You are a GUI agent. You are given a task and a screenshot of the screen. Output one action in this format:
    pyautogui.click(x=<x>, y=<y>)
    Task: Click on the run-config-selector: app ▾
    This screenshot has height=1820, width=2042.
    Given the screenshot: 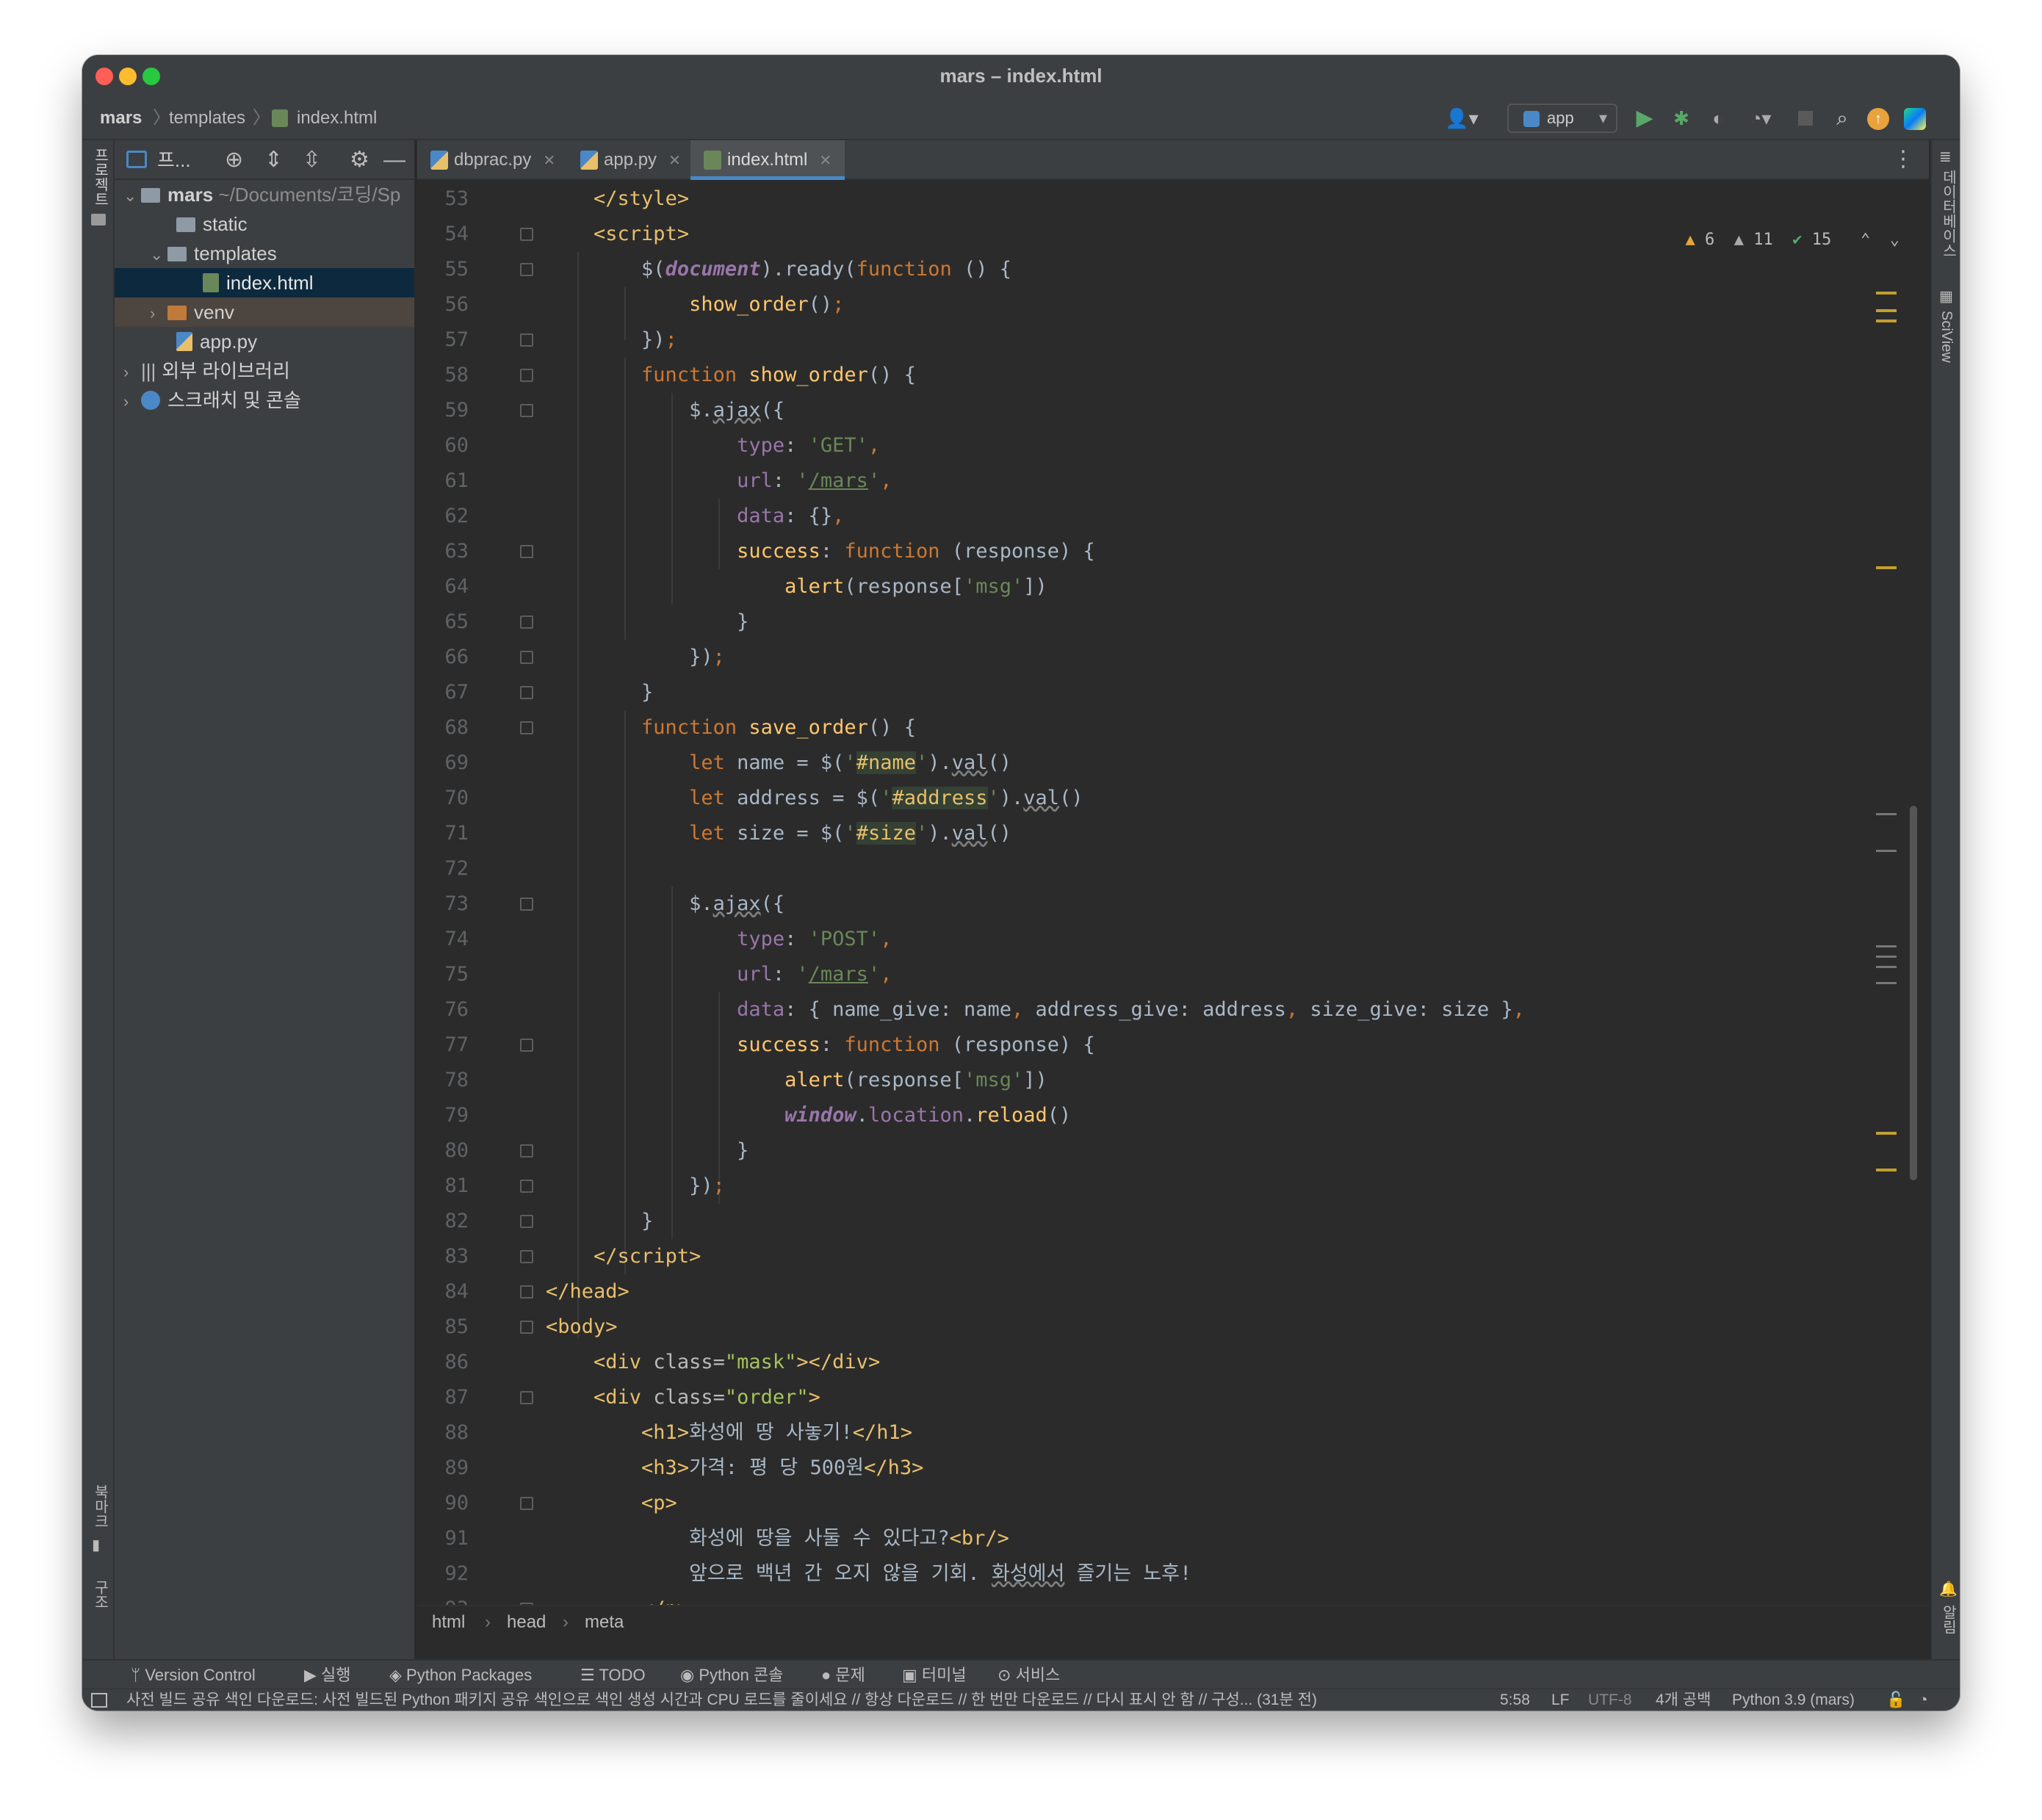 What is the action you would take?
    pyautogui.click(x=1562, y=118)
    